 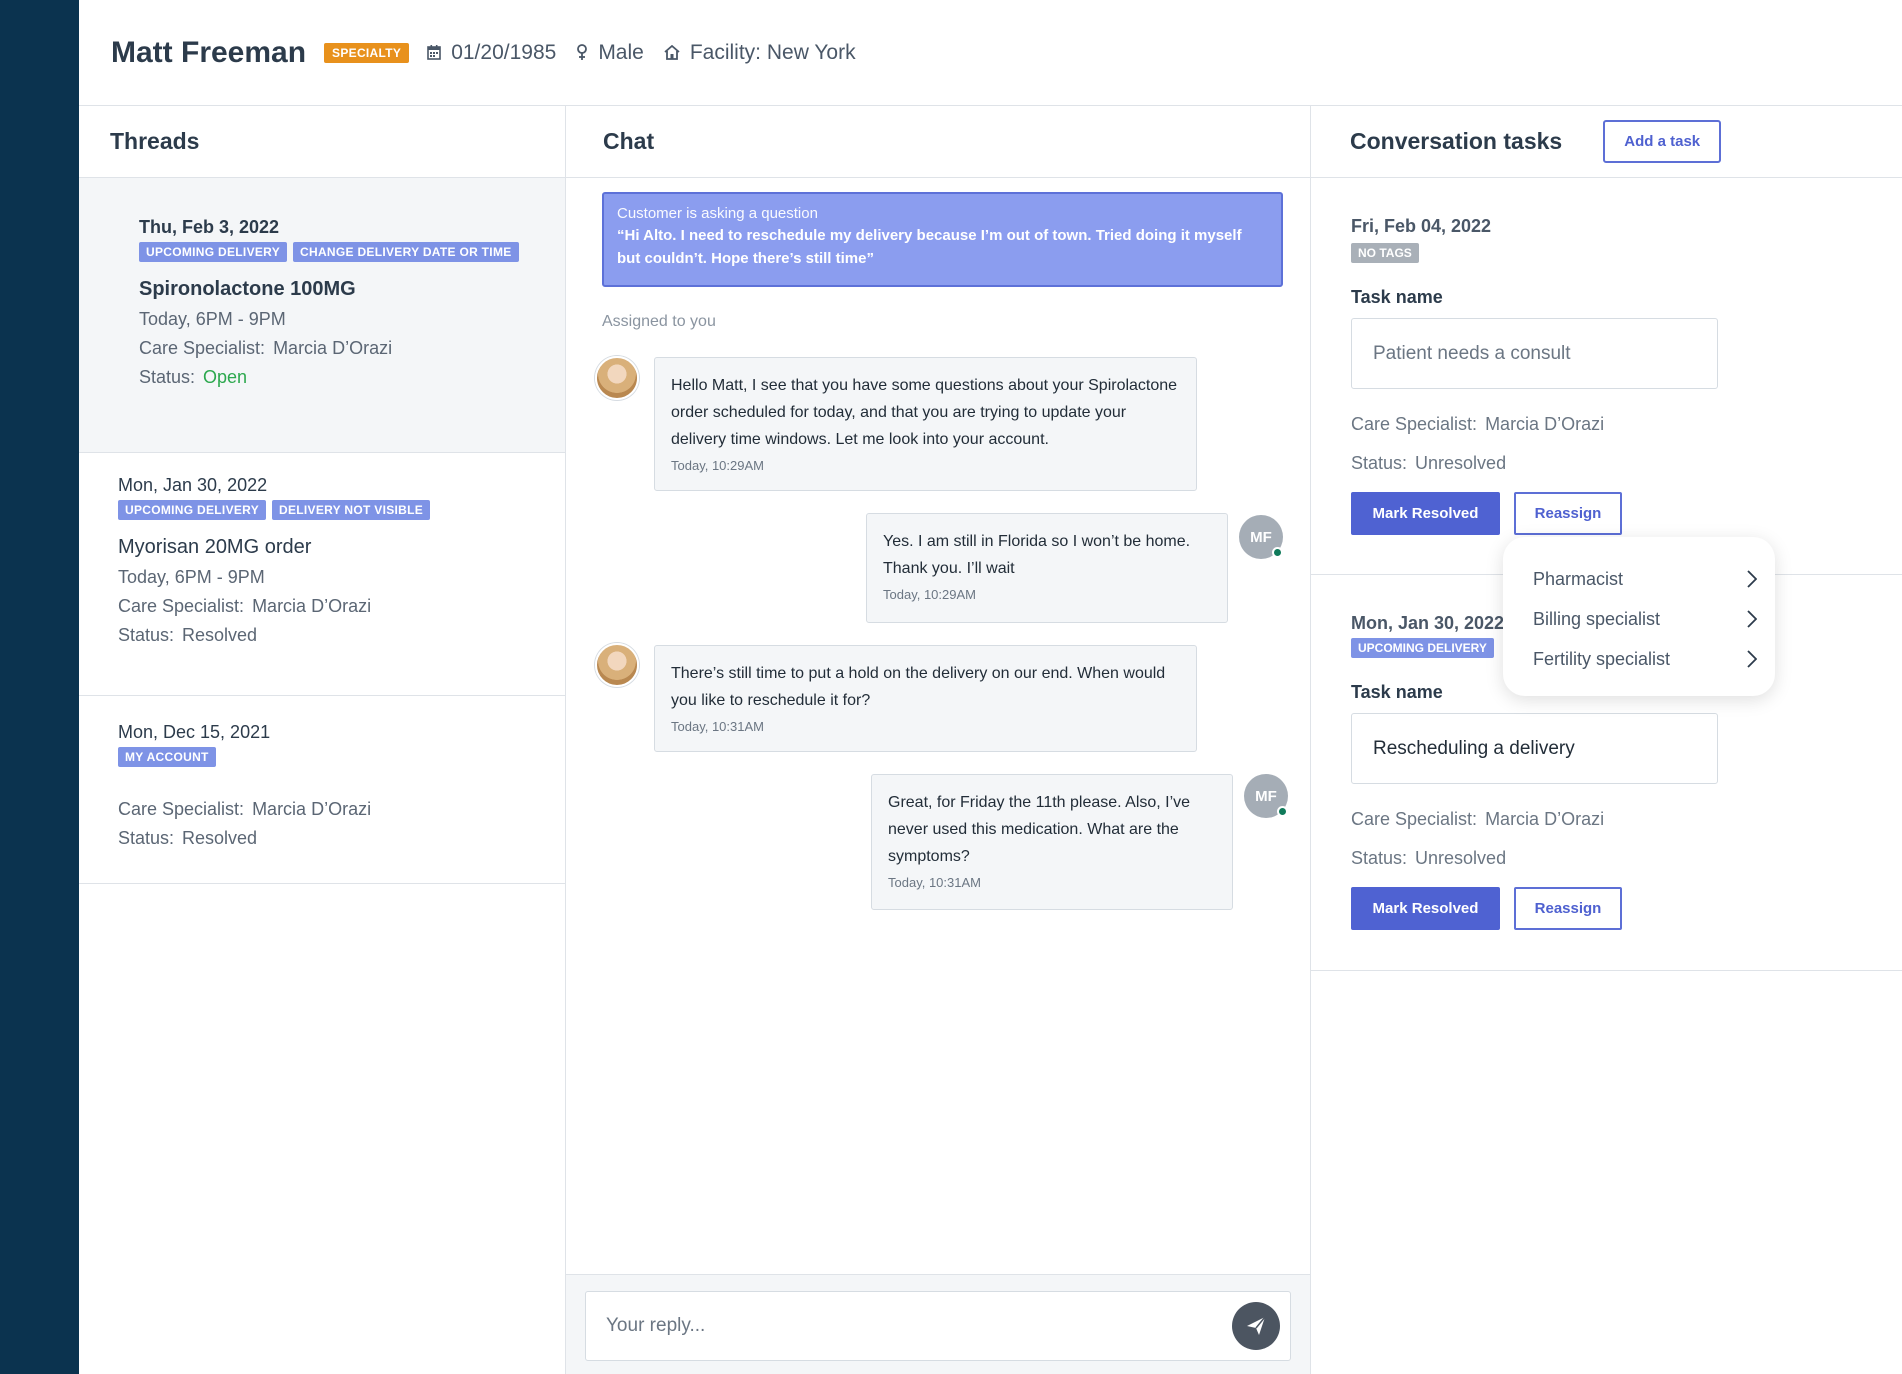 What do you see at coordinates (351, 510) in the screenshot?
I see `thread-tag: DELIVERY NOT VISIBLE` at bounding box center [351, 510].